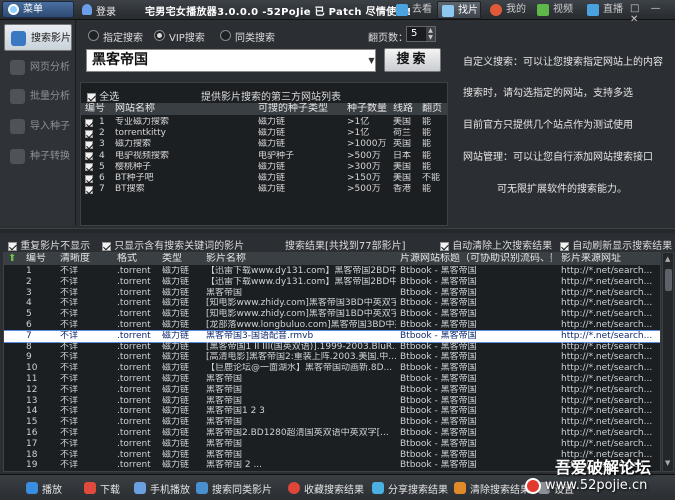 The image size is (675, 500). I want to click on mode-specified-radio: 指定搜索, so click(115, 36).